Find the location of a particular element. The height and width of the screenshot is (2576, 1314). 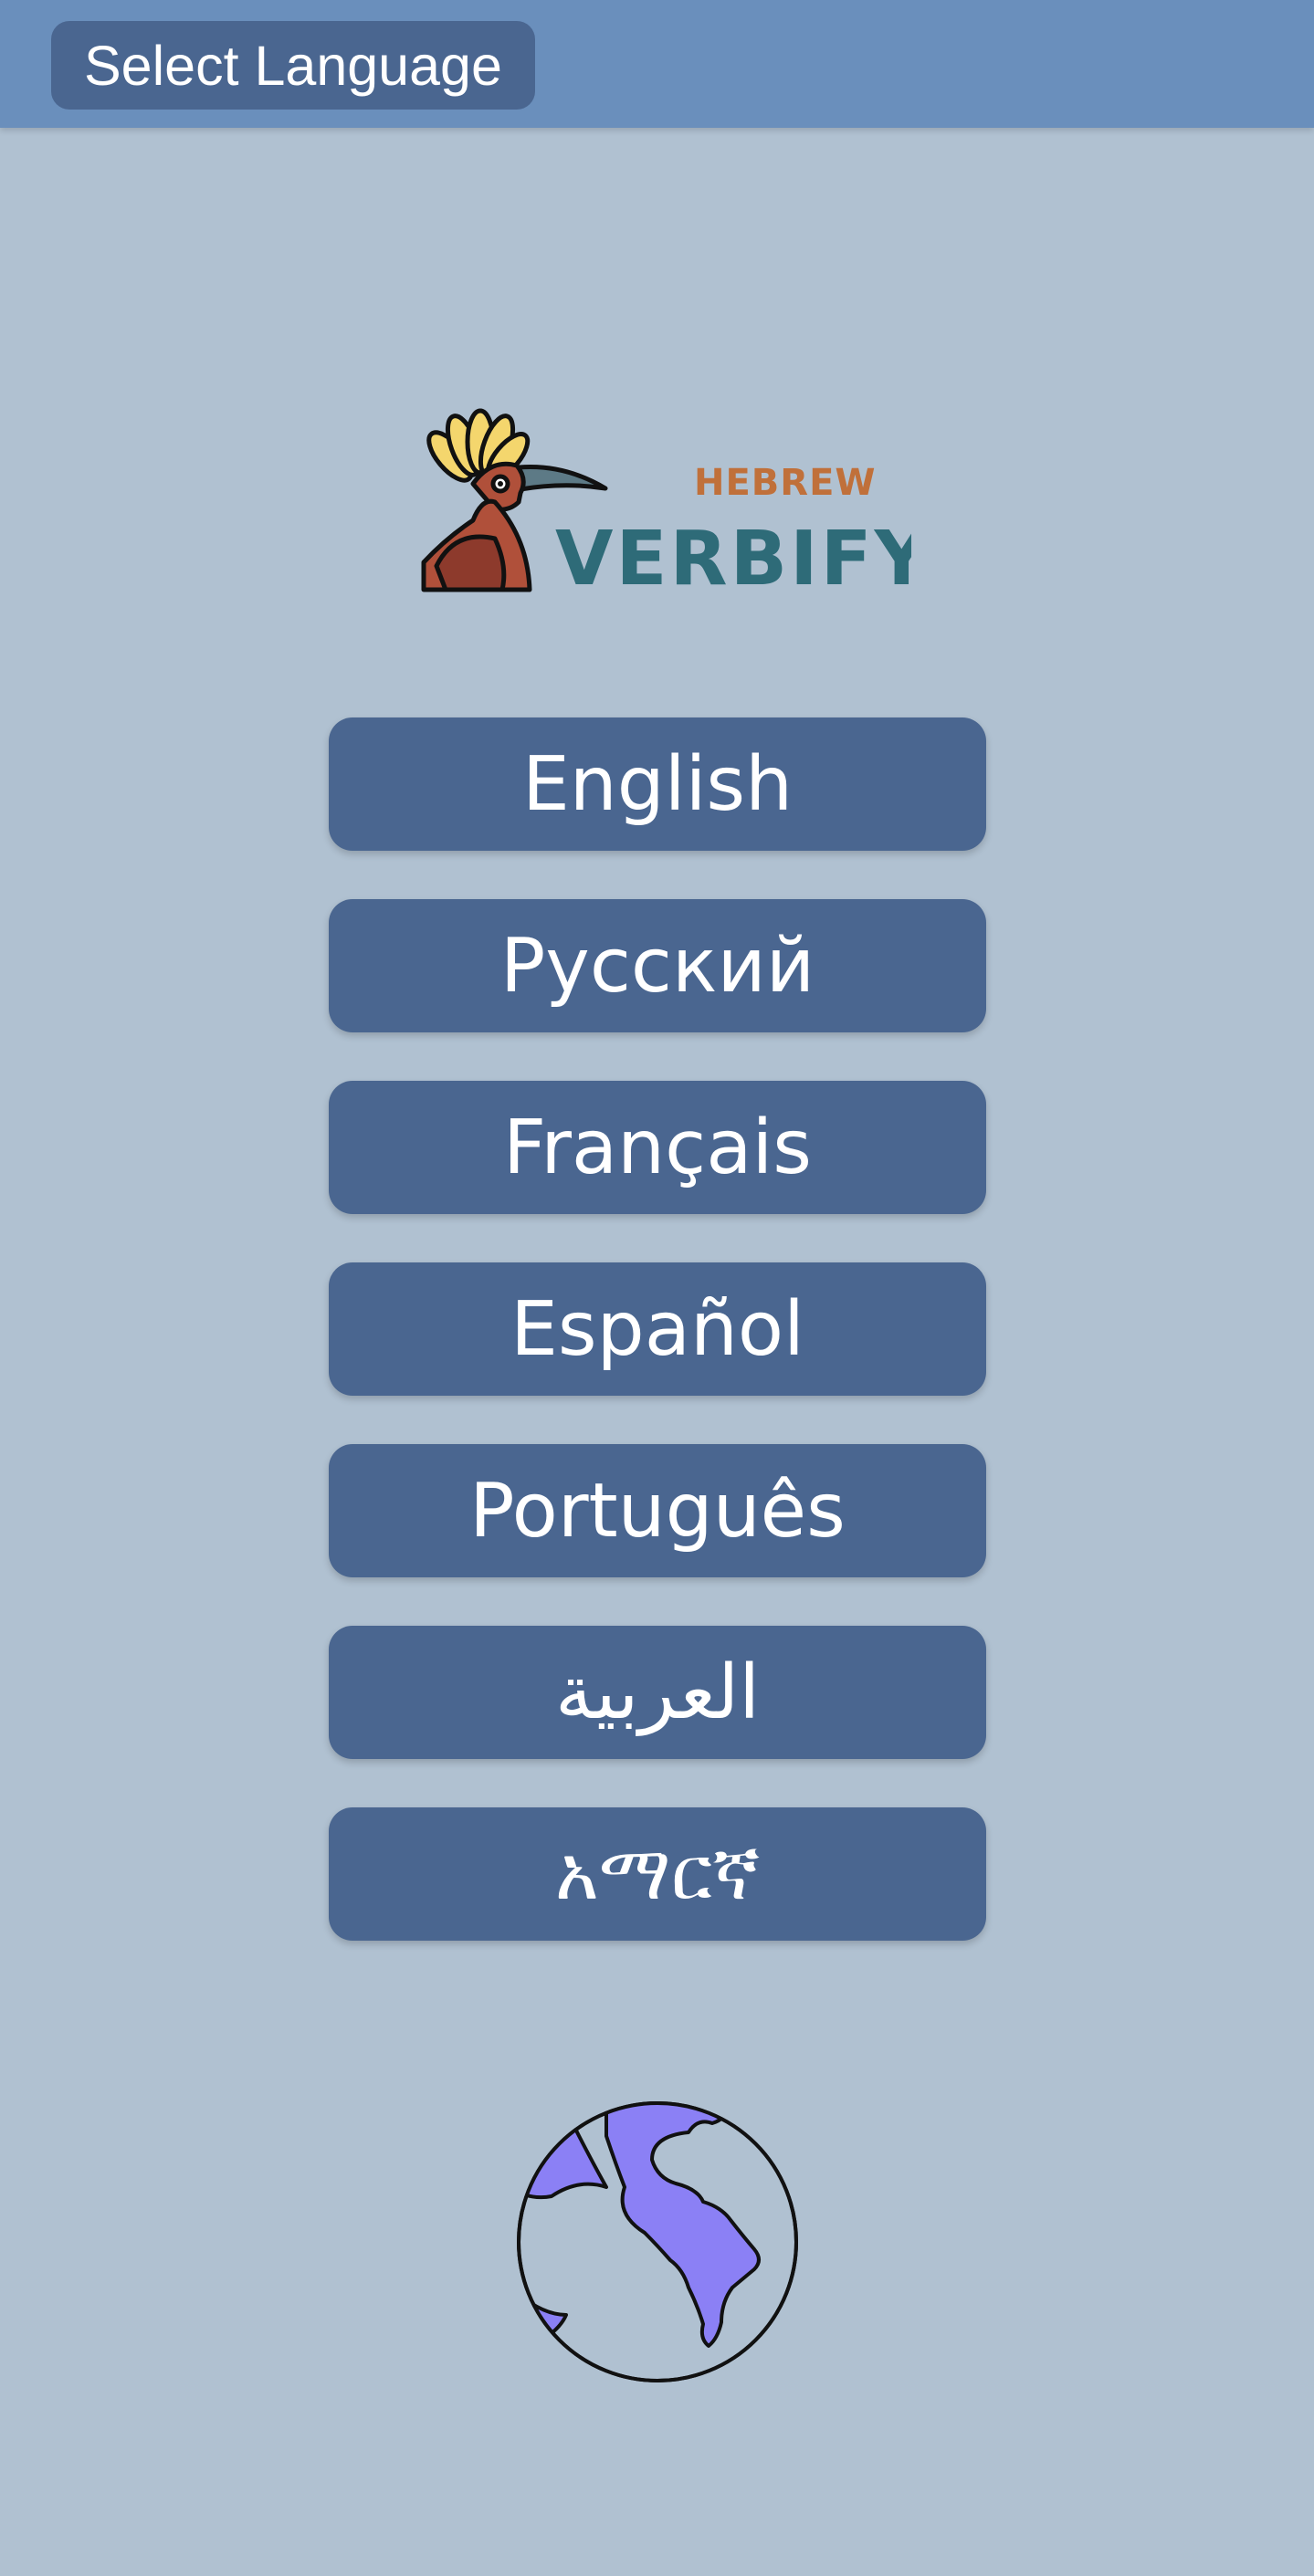

language-label: Português is located at coordinates (657, 1511).